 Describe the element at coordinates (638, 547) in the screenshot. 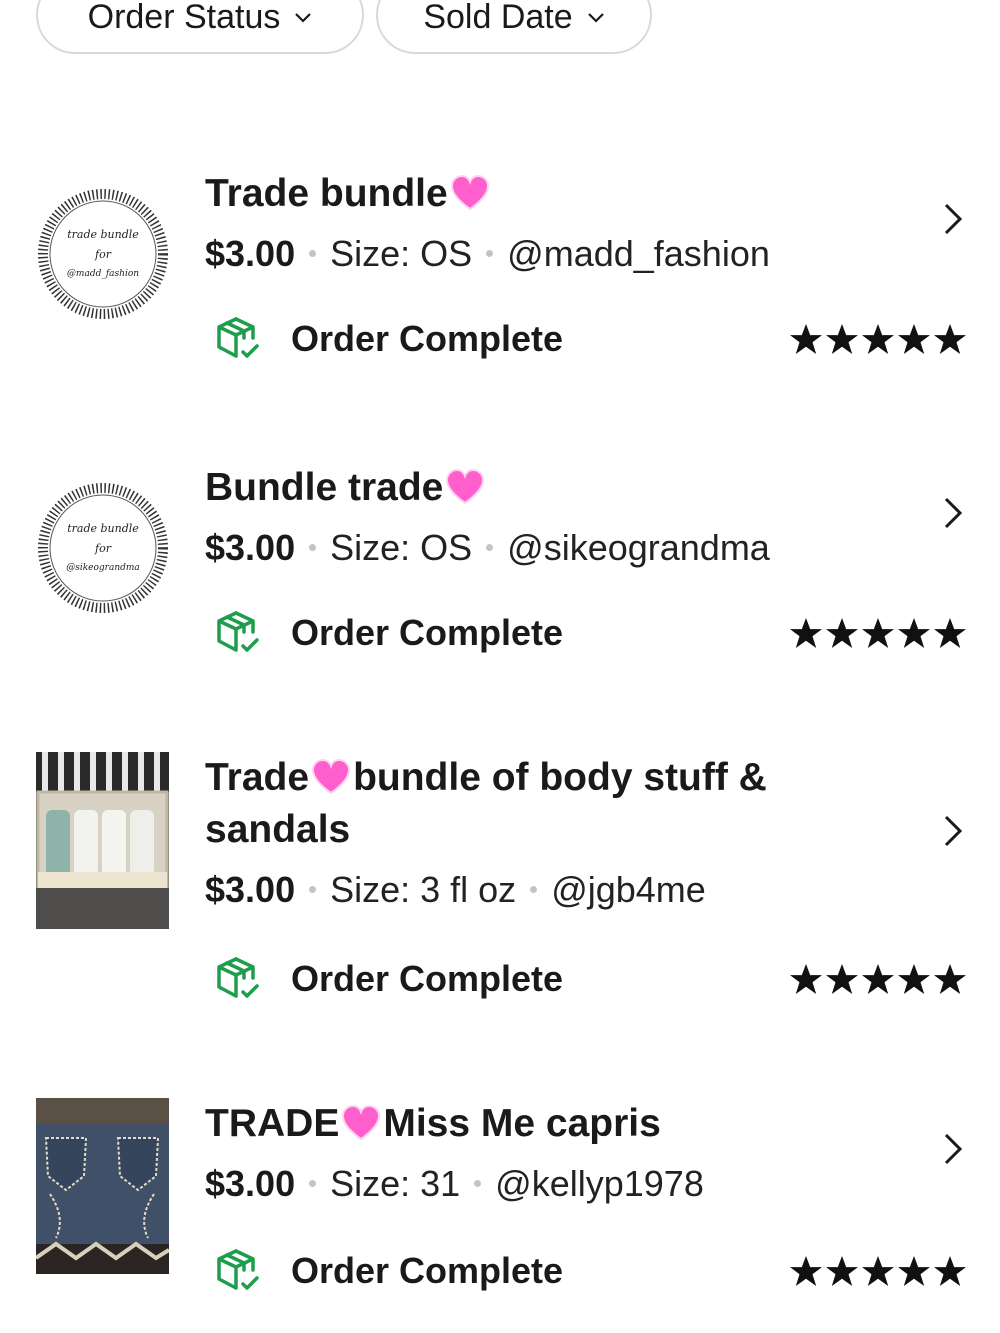

I see `order-user: @sikeograndma` at that location.